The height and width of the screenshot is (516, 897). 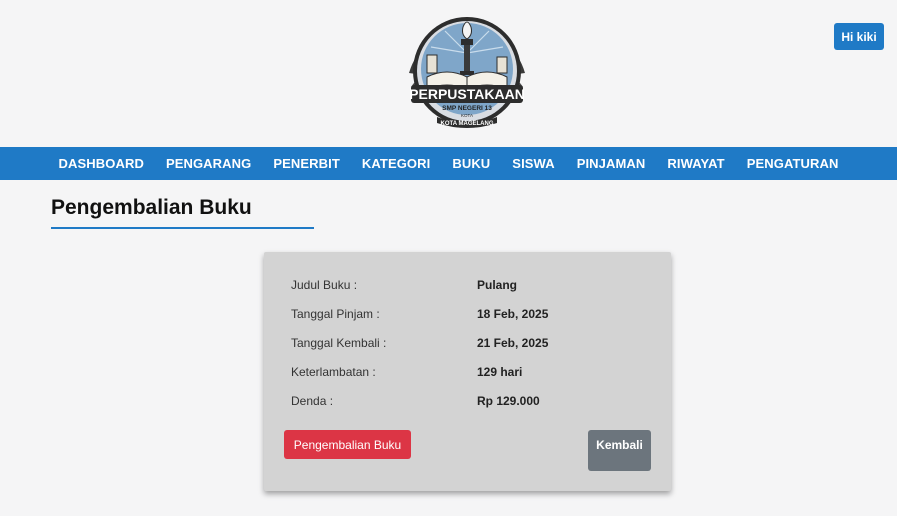 What do you see at coordinates (508, 401) in the screenshot?
I see `detail-value: Rp 129.000` at bounding box center [508, 401].